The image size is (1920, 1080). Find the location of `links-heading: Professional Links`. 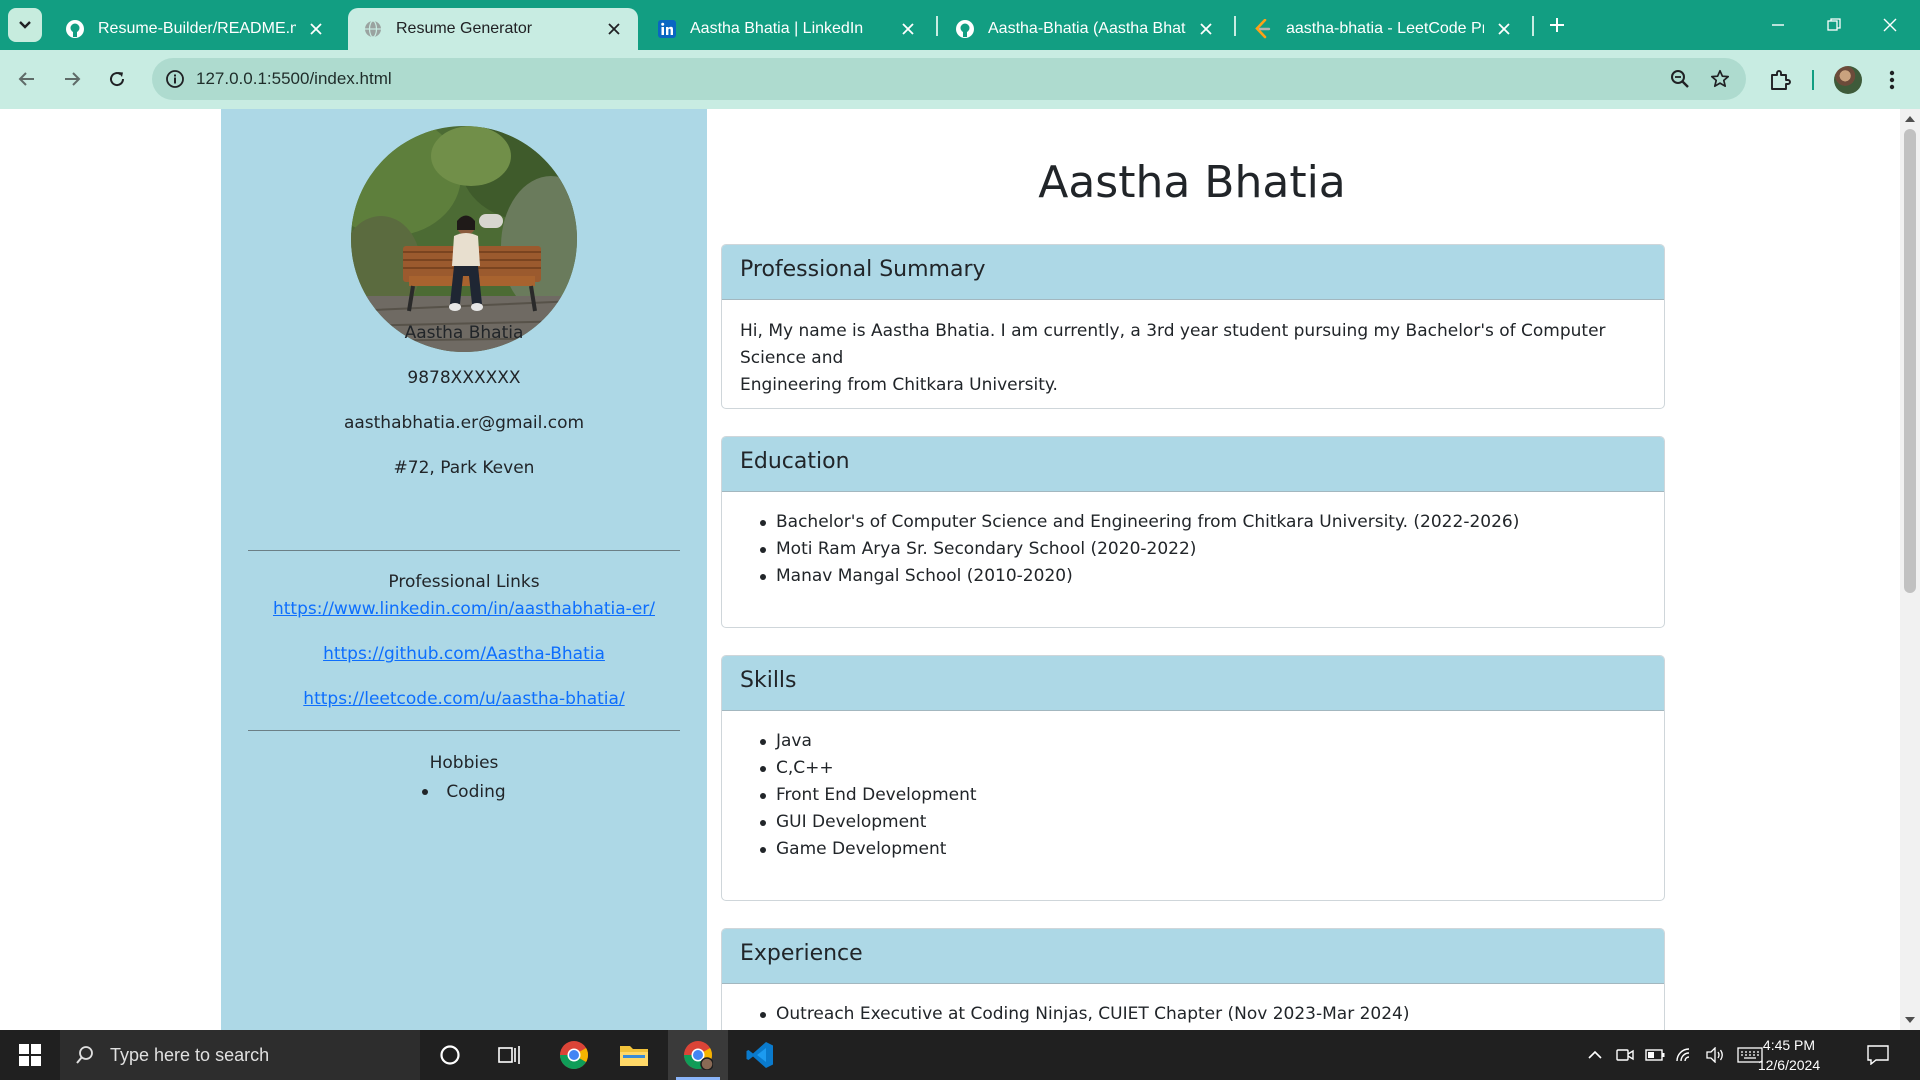

links-heading: Professional Links is located at coordinates (464, 582).